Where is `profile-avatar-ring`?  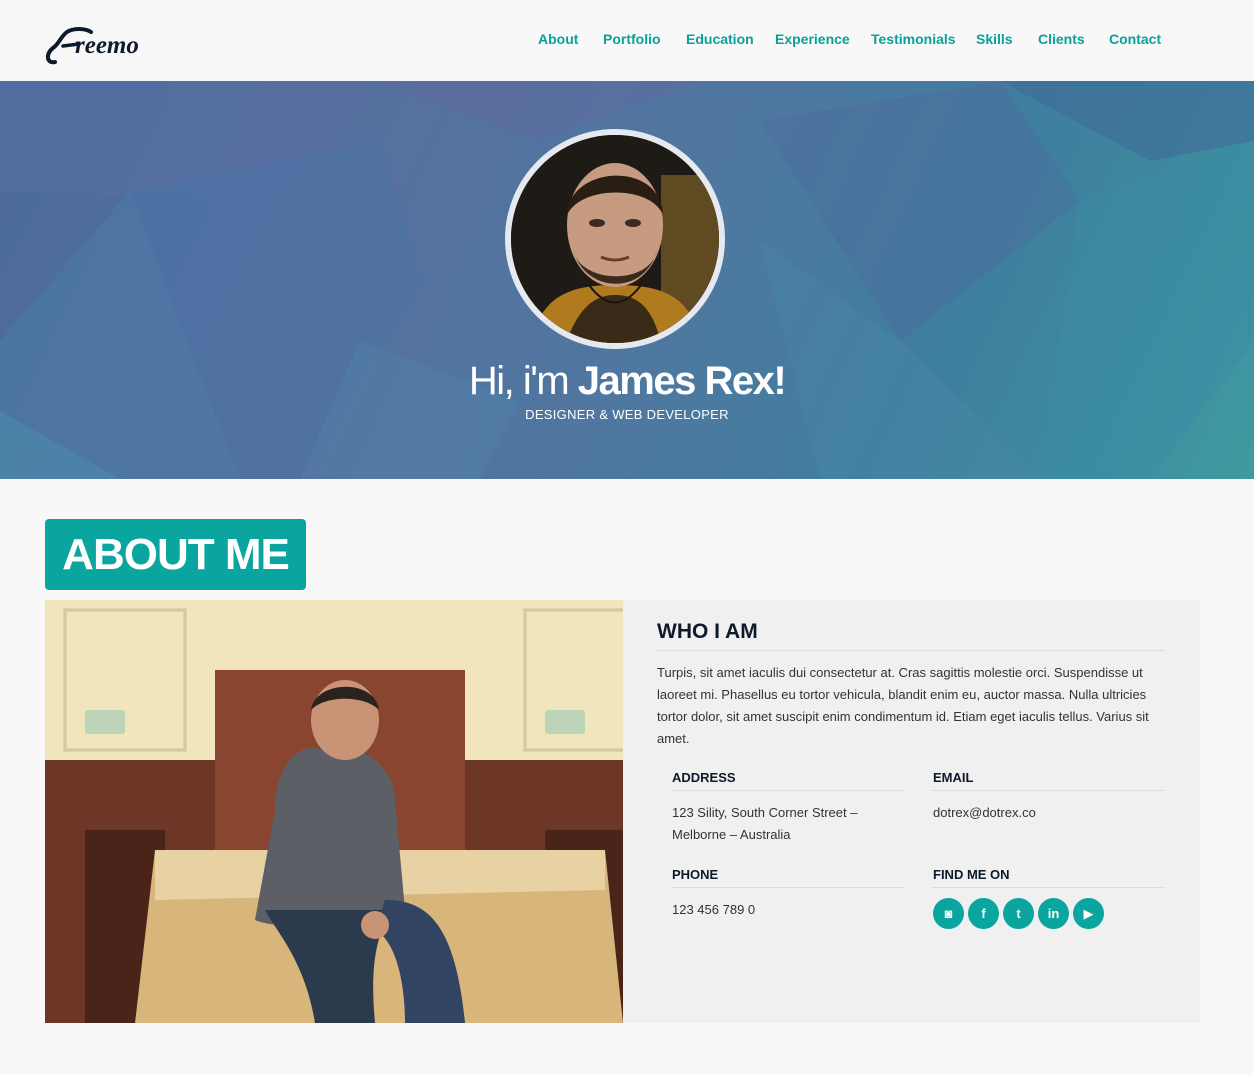
profile-avatar-ring is located at coordinates (615, 239).